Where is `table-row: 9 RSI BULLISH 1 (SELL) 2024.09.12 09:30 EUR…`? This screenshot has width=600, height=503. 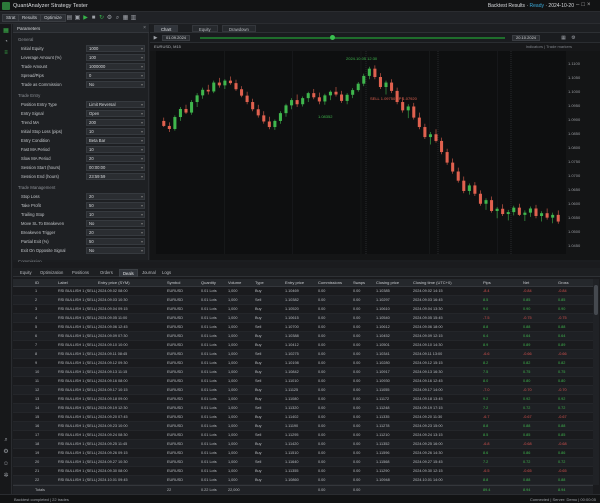
table-row: 9 RSI BULLISH 1 (SELL) 2024.09.12 09:30 EUR… is located at coordinates (303, 363).